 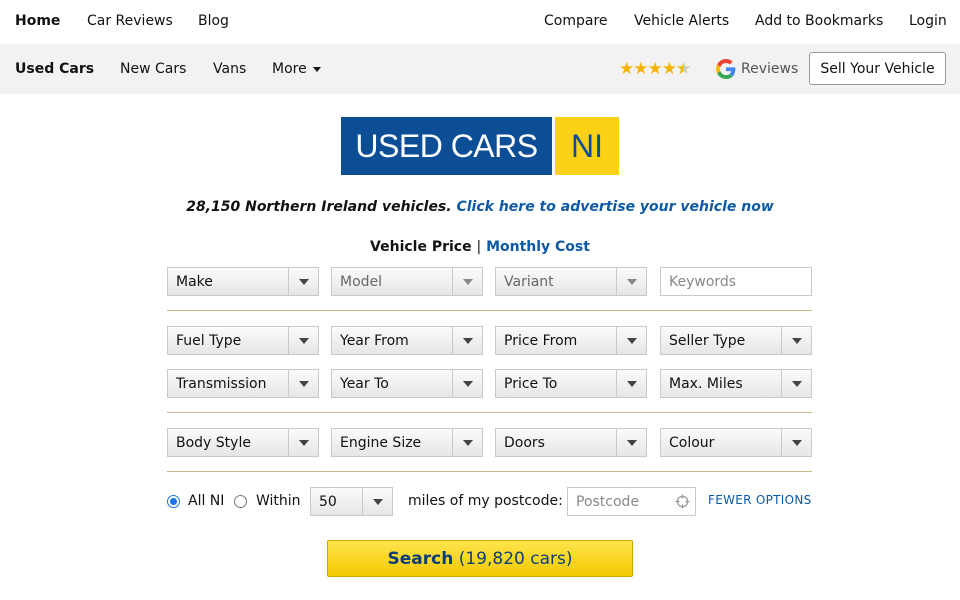 I want to click on model-select: Model, so click(x=407, y=281).